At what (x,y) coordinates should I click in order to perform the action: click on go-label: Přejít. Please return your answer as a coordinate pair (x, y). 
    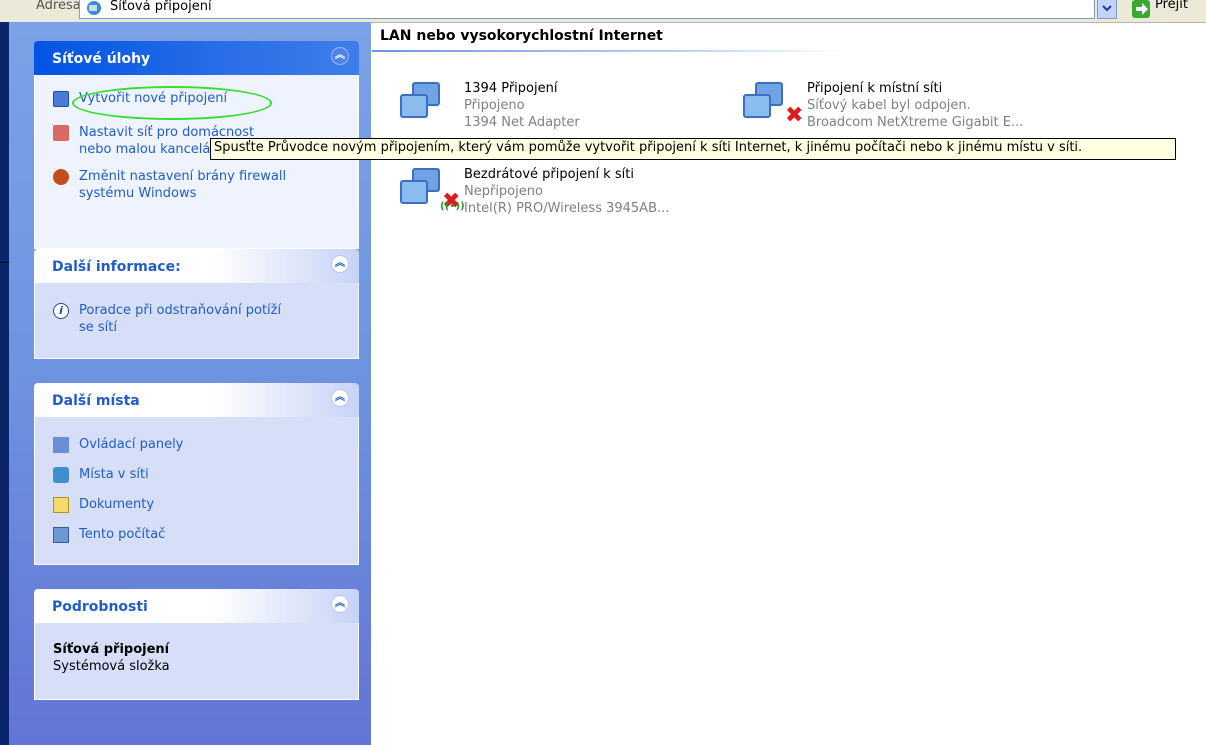
    Looking at the image, I should click on (1171, 6).